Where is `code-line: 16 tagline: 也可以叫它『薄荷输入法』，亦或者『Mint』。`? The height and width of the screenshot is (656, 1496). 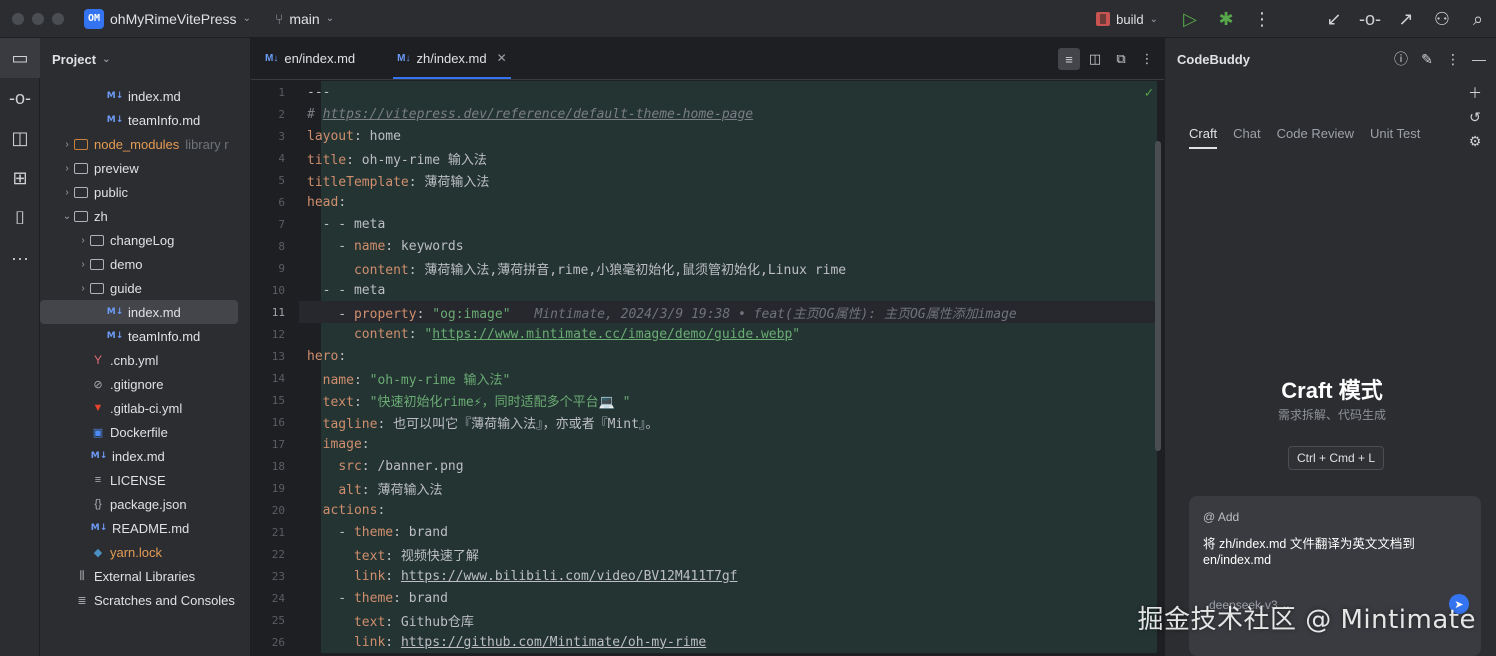 code-line: 16 tagline: 也可以叫它『薄荷输入法』，亦或者『Mint』。 is located at coordinates (708, 422).